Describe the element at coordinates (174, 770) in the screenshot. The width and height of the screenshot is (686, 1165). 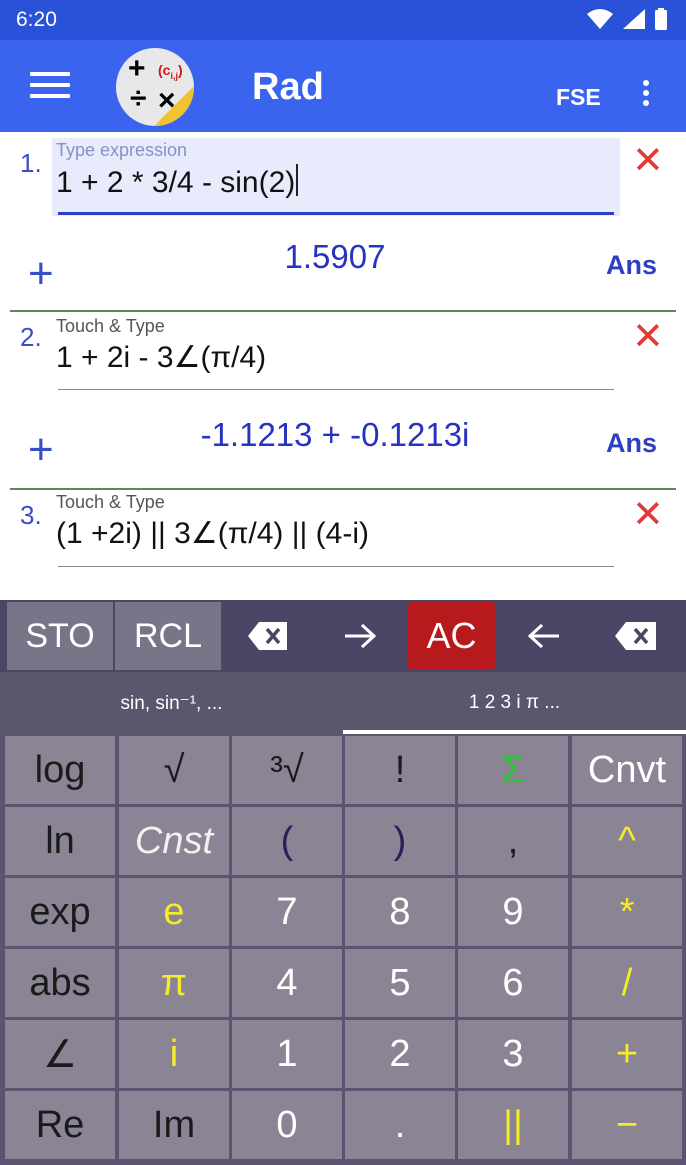
I see `key-sqrt: √` at that location.